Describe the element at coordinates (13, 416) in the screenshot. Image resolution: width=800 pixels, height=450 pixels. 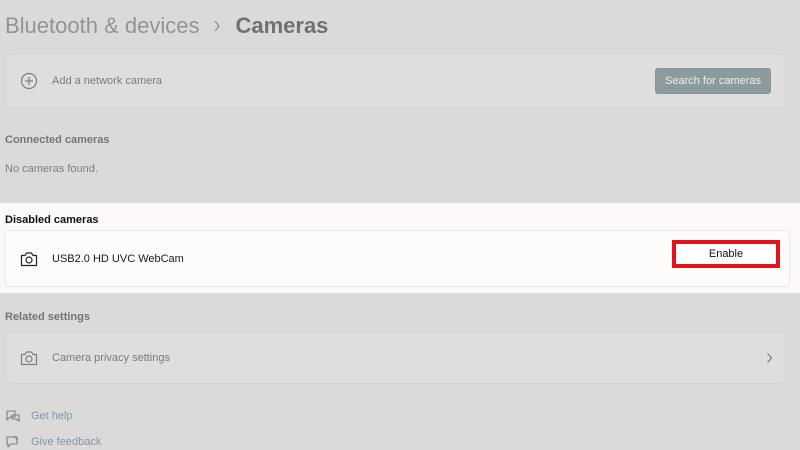
I see `help-icon` at that location.